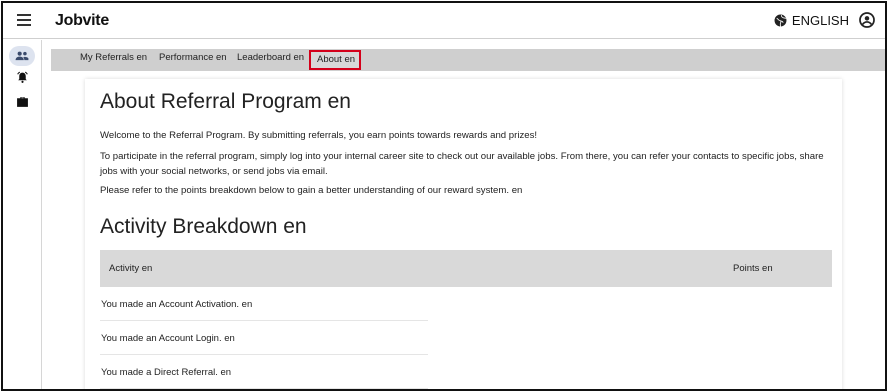  What do you see at coordinates (264, 338) in the screenshot?
I see `table-row: You made an Account Login. en` at bounding box center [264, 338].